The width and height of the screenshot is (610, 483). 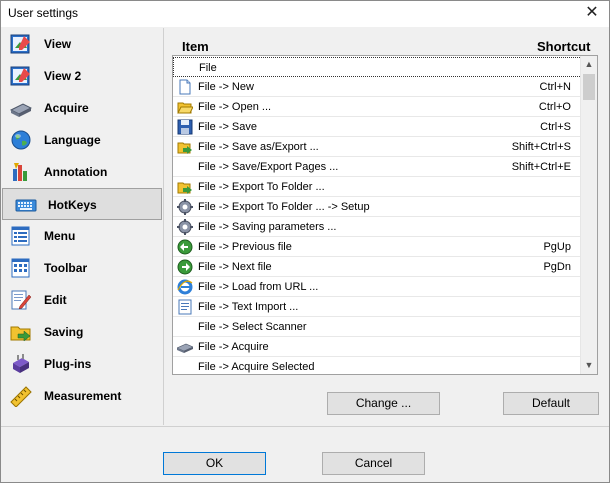 I want to click on list-item: File -> Select Scanner, so click(x=377, y=327).